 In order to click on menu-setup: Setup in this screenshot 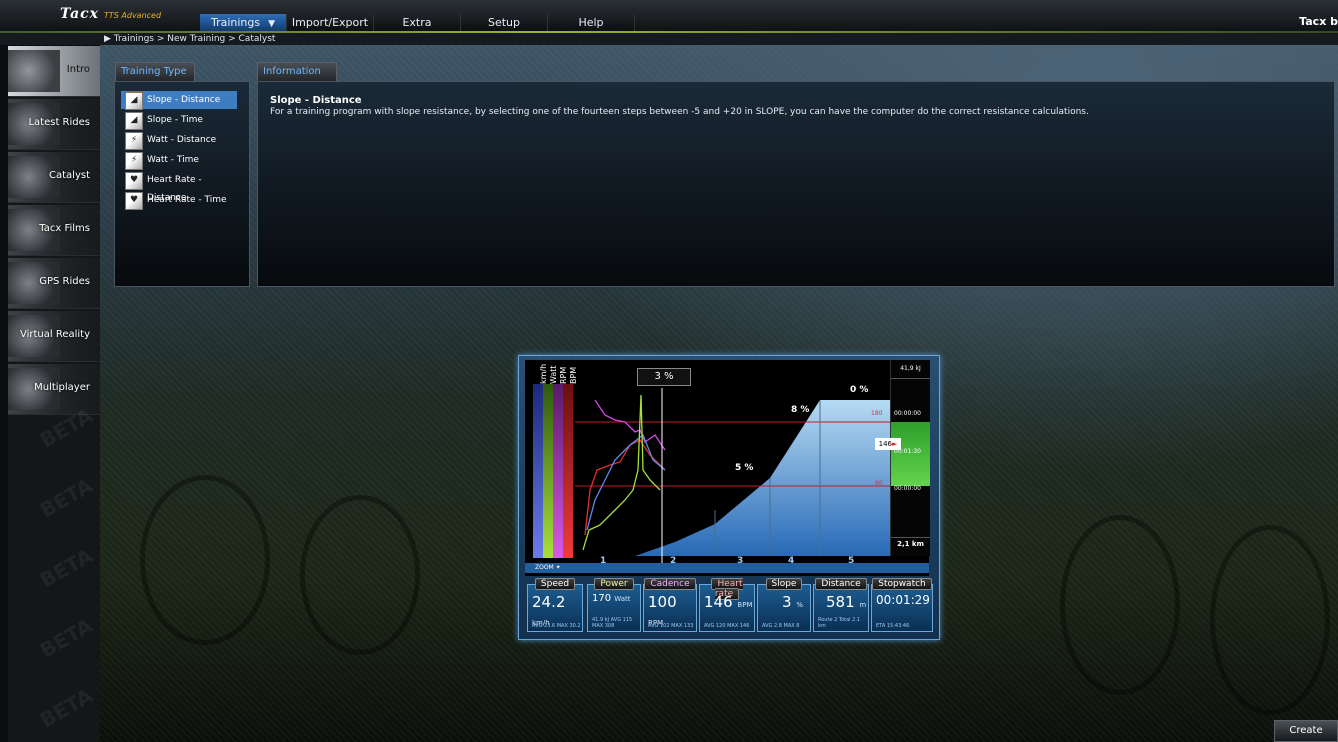, I will do `click(504, 22)`.